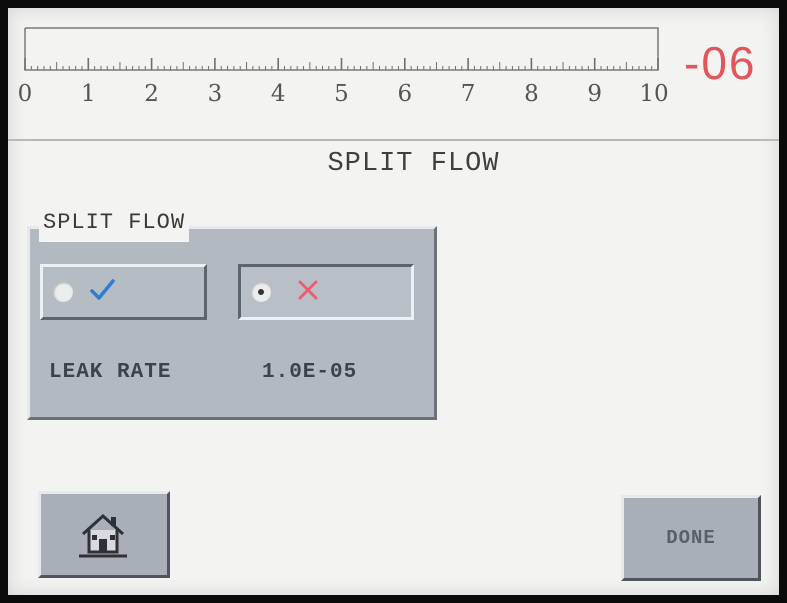 The image size is (787, 603). What do you see at coordinates (720, 63) in the screenshot?
I see `scale-exponent-readout: -06` at bounding box center [720, 63].